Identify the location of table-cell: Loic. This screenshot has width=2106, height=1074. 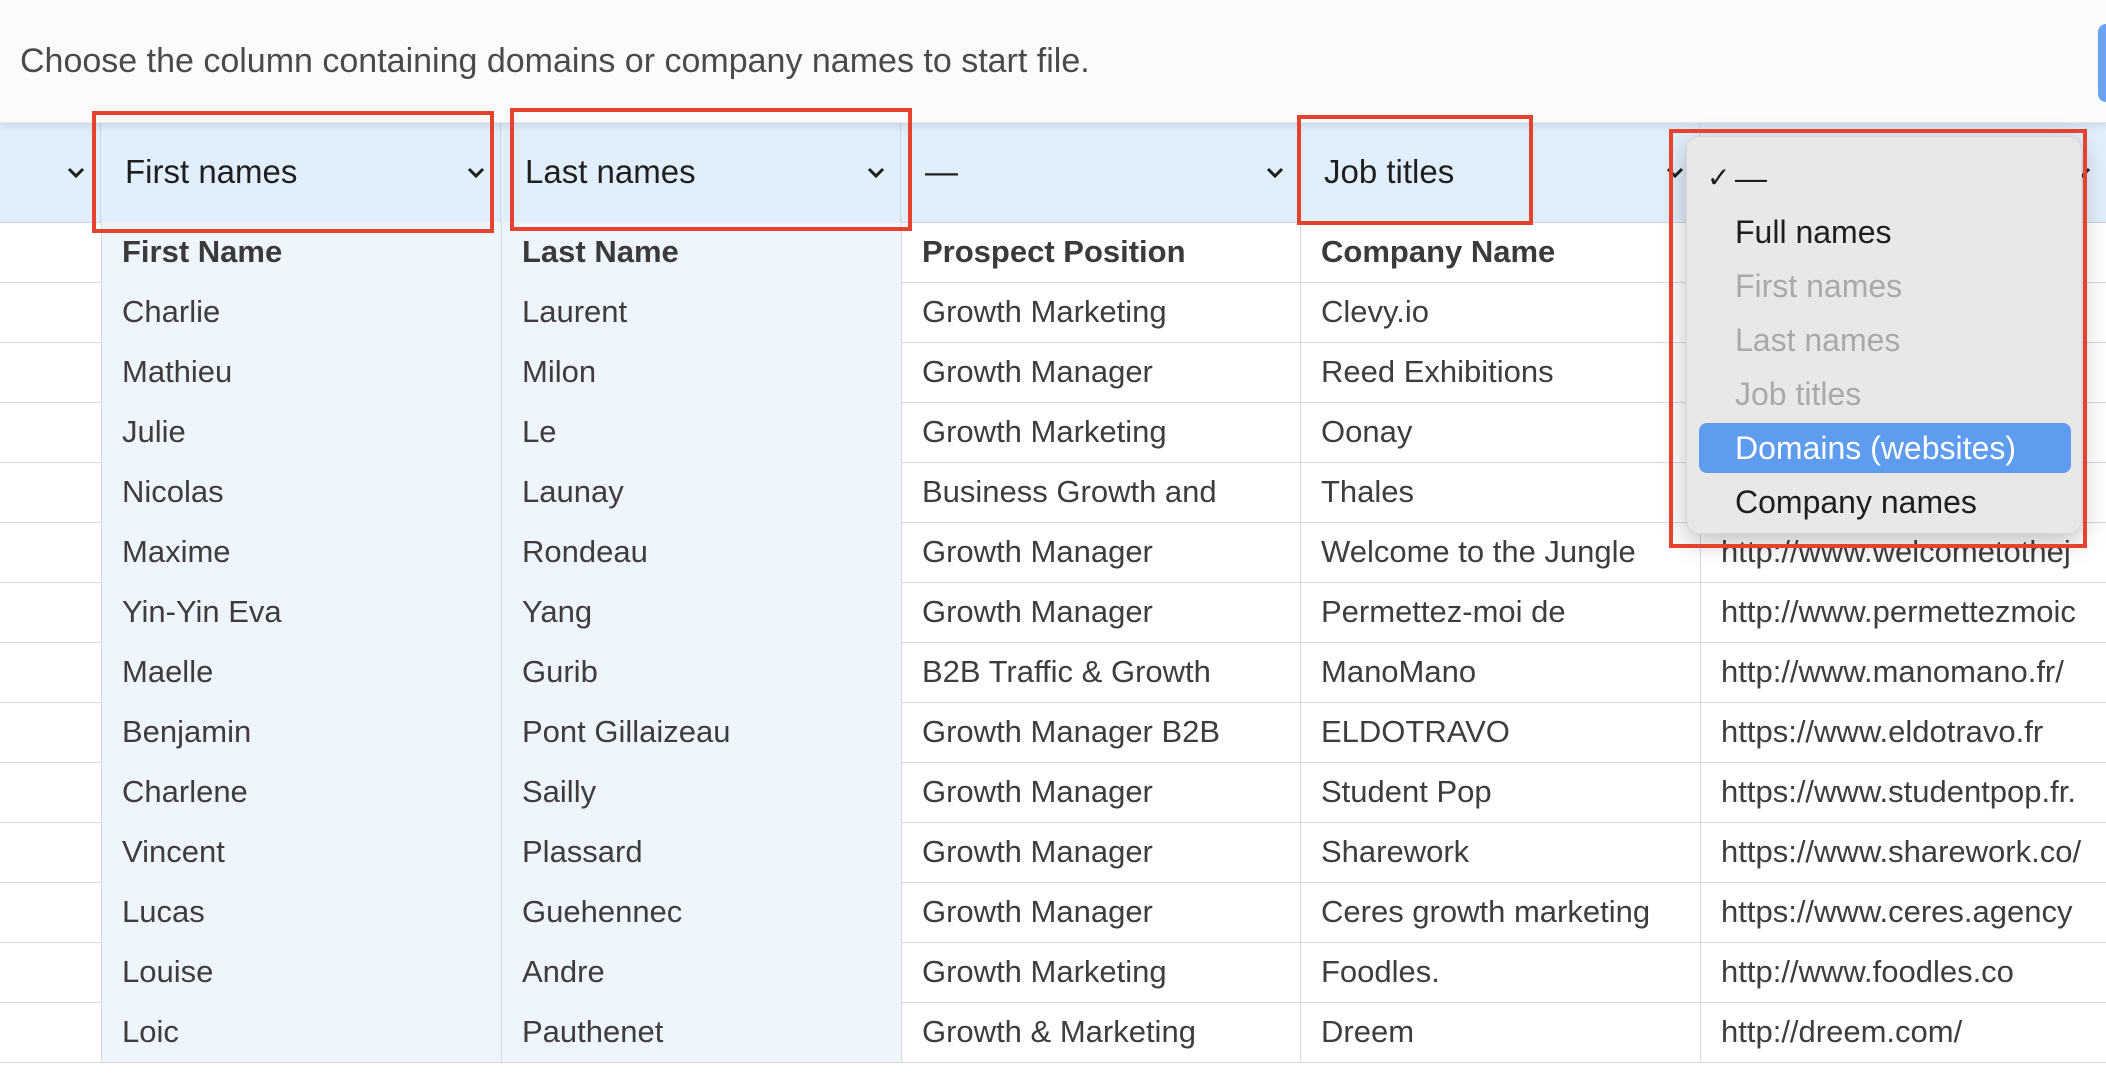
(301, 1032).